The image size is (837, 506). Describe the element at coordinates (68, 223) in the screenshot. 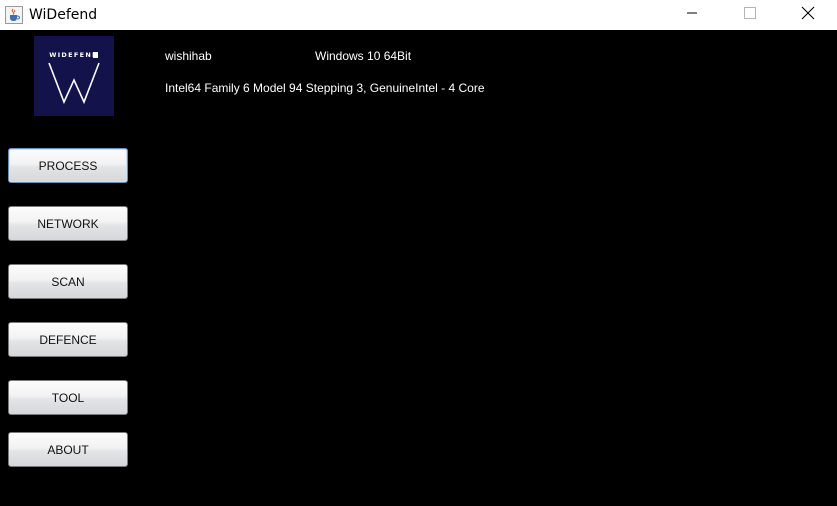

I see `network-button: NETWORK` at that location.